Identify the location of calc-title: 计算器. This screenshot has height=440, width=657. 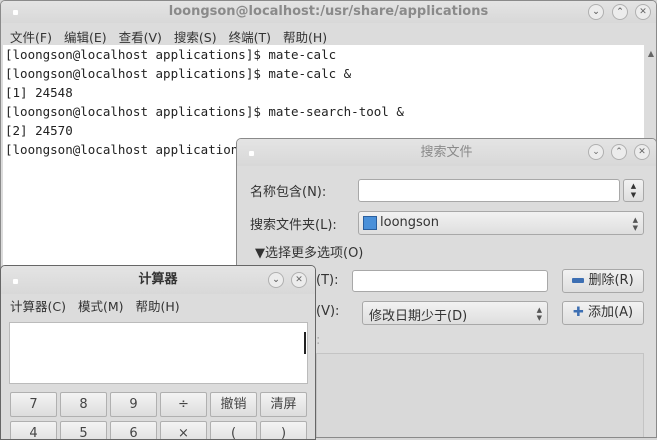
(158, 279).